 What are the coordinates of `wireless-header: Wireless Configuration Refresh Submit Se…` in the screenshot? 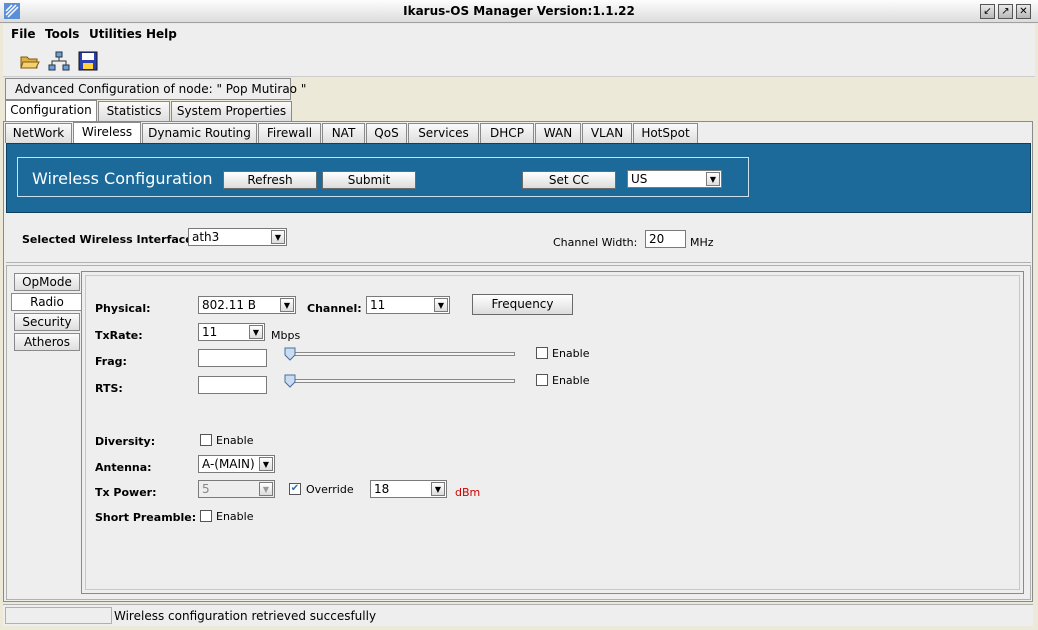 It's located at (518, 178).